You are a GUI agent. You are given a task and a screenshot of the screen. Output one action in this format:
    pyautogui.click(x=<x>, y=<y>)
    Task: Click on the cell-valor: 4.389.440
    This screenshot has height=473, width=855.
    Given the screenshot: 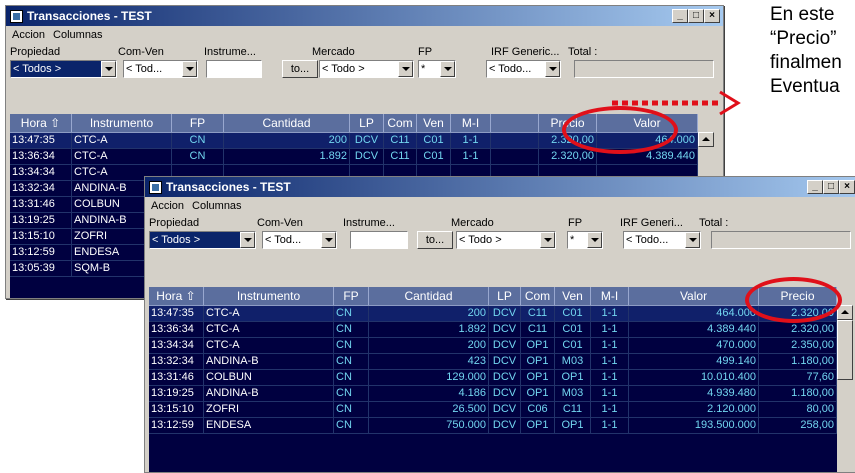 What is the action you would take?
    pyautogui.click(x=694, y=329)
    